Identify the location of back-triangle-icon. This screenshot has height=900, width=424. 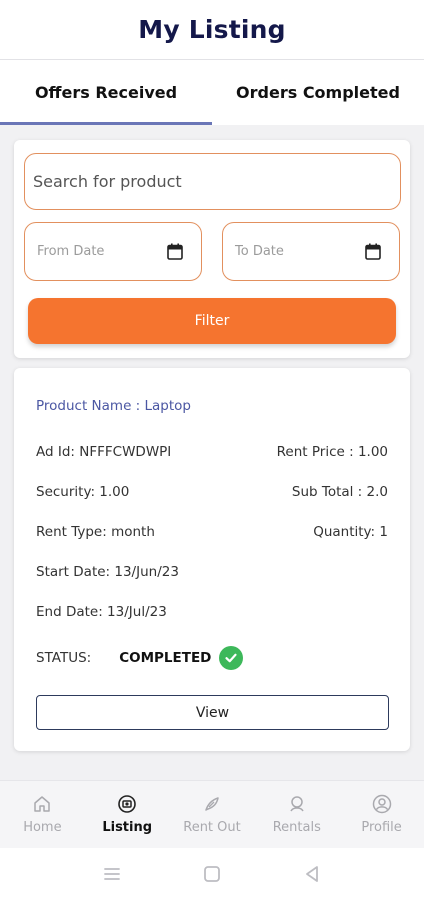
(312, 874).